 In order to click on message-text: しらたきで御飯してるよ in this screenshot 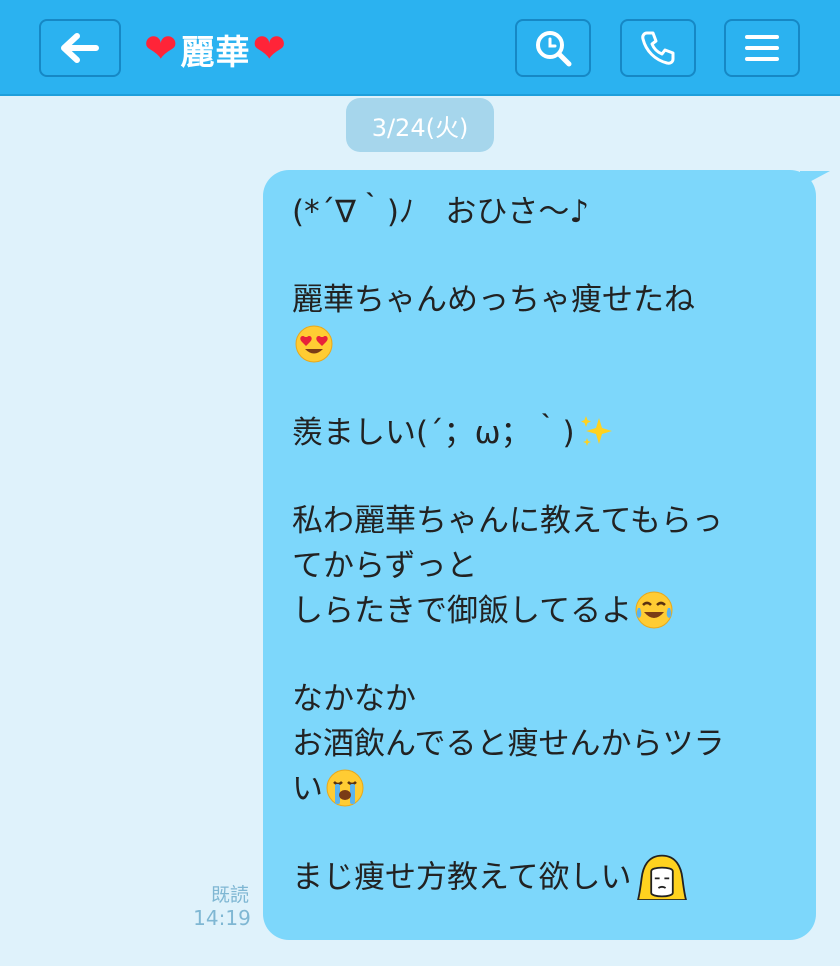, I will do `click(462, 611)`.